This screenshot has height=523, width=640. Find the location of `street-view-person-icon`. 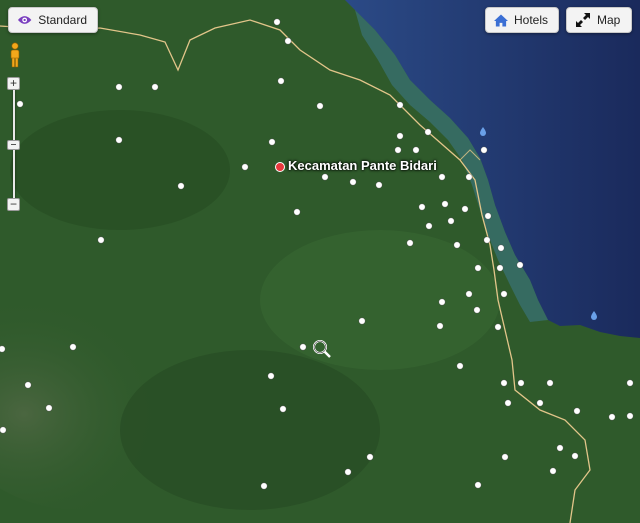

street-view-person-icon is located at coordinates (15, 55).